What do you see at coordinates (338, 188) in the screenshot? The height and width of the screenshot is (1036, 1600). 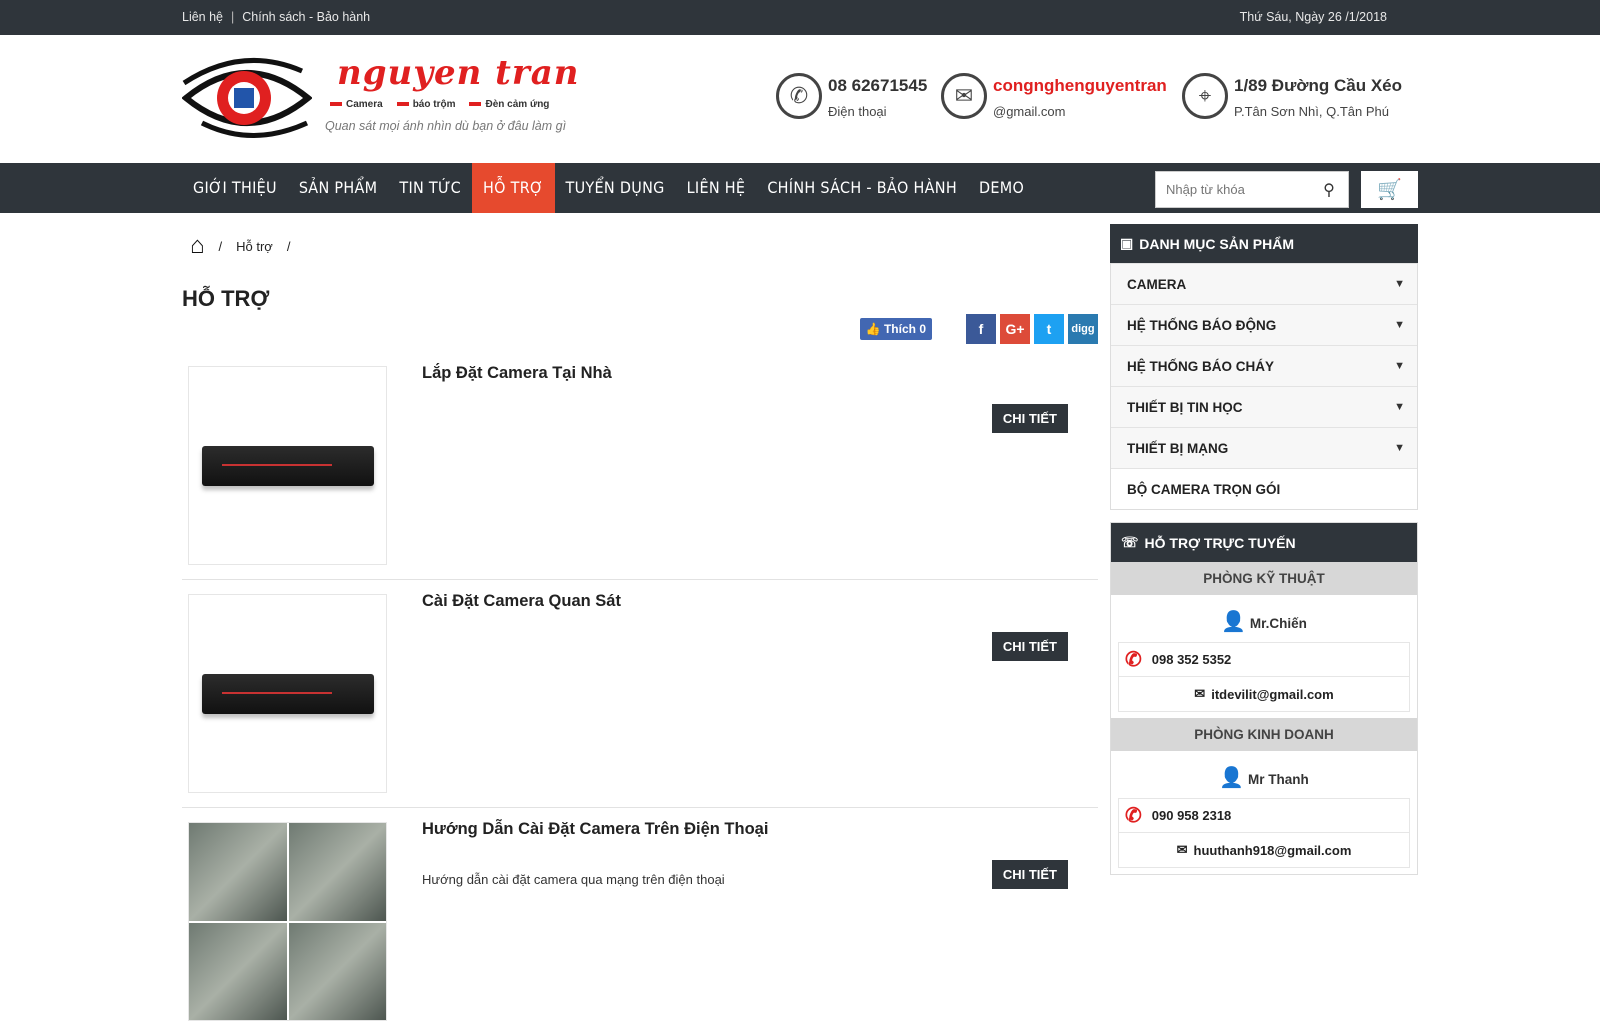 I see `nav-item-san-pham: SẢN PHẨM` at bounding box center [338, 188].